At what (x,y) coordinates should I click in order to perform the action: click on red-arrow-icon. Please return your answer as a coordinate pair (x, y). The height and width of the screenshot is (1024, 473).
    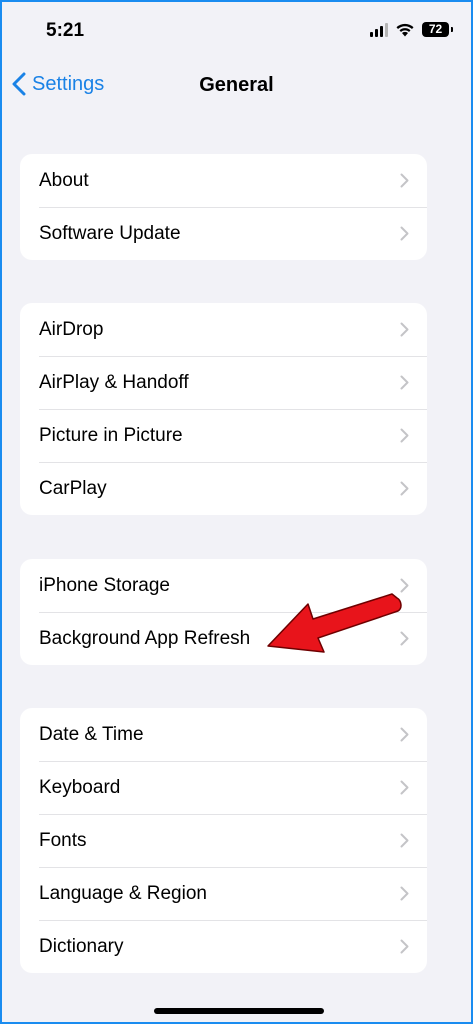
    Looking at the image, I should click on (334, 623).